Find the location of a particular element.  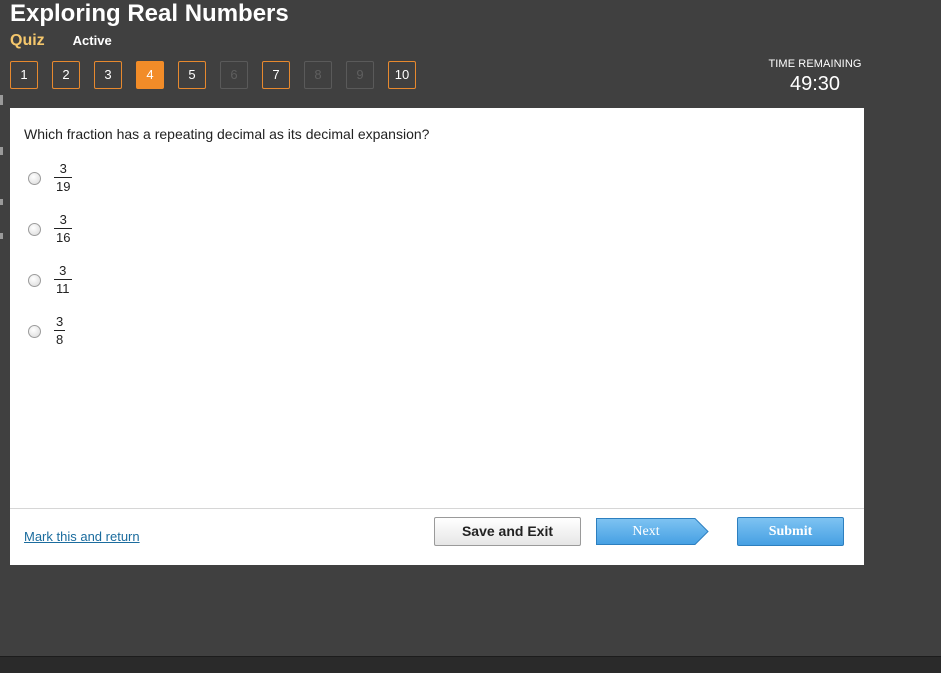

mark-and-return-link: Mark this and return is located at coordinates (82, 536).